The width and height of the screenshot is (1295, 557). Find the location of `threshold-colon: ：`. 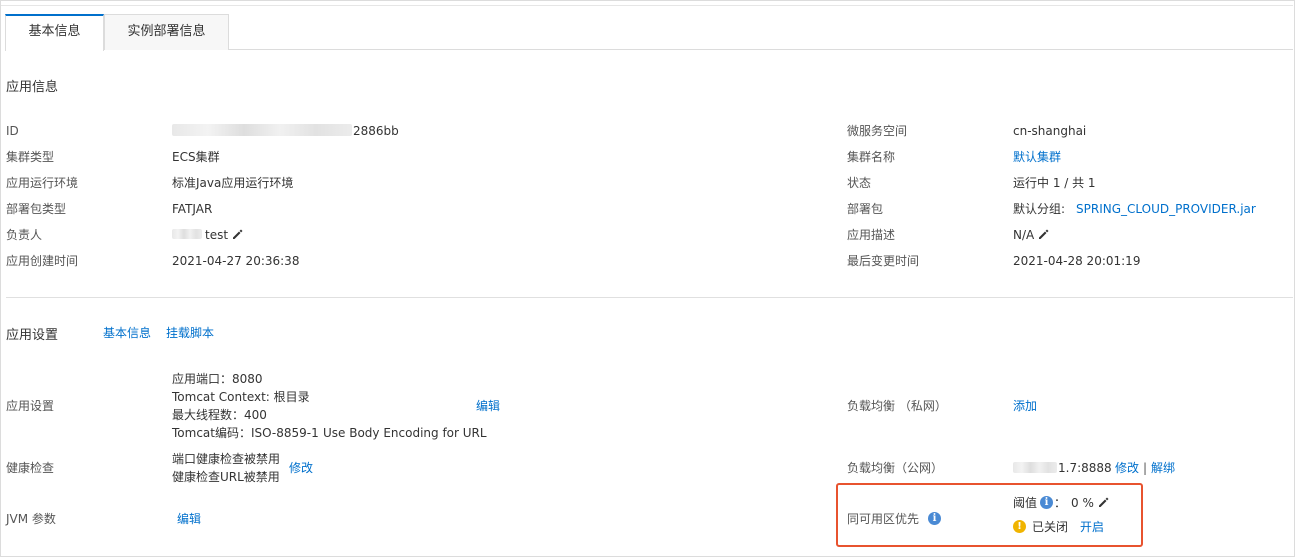

threshold-colon: ： is located at coordinates (1060, 503).